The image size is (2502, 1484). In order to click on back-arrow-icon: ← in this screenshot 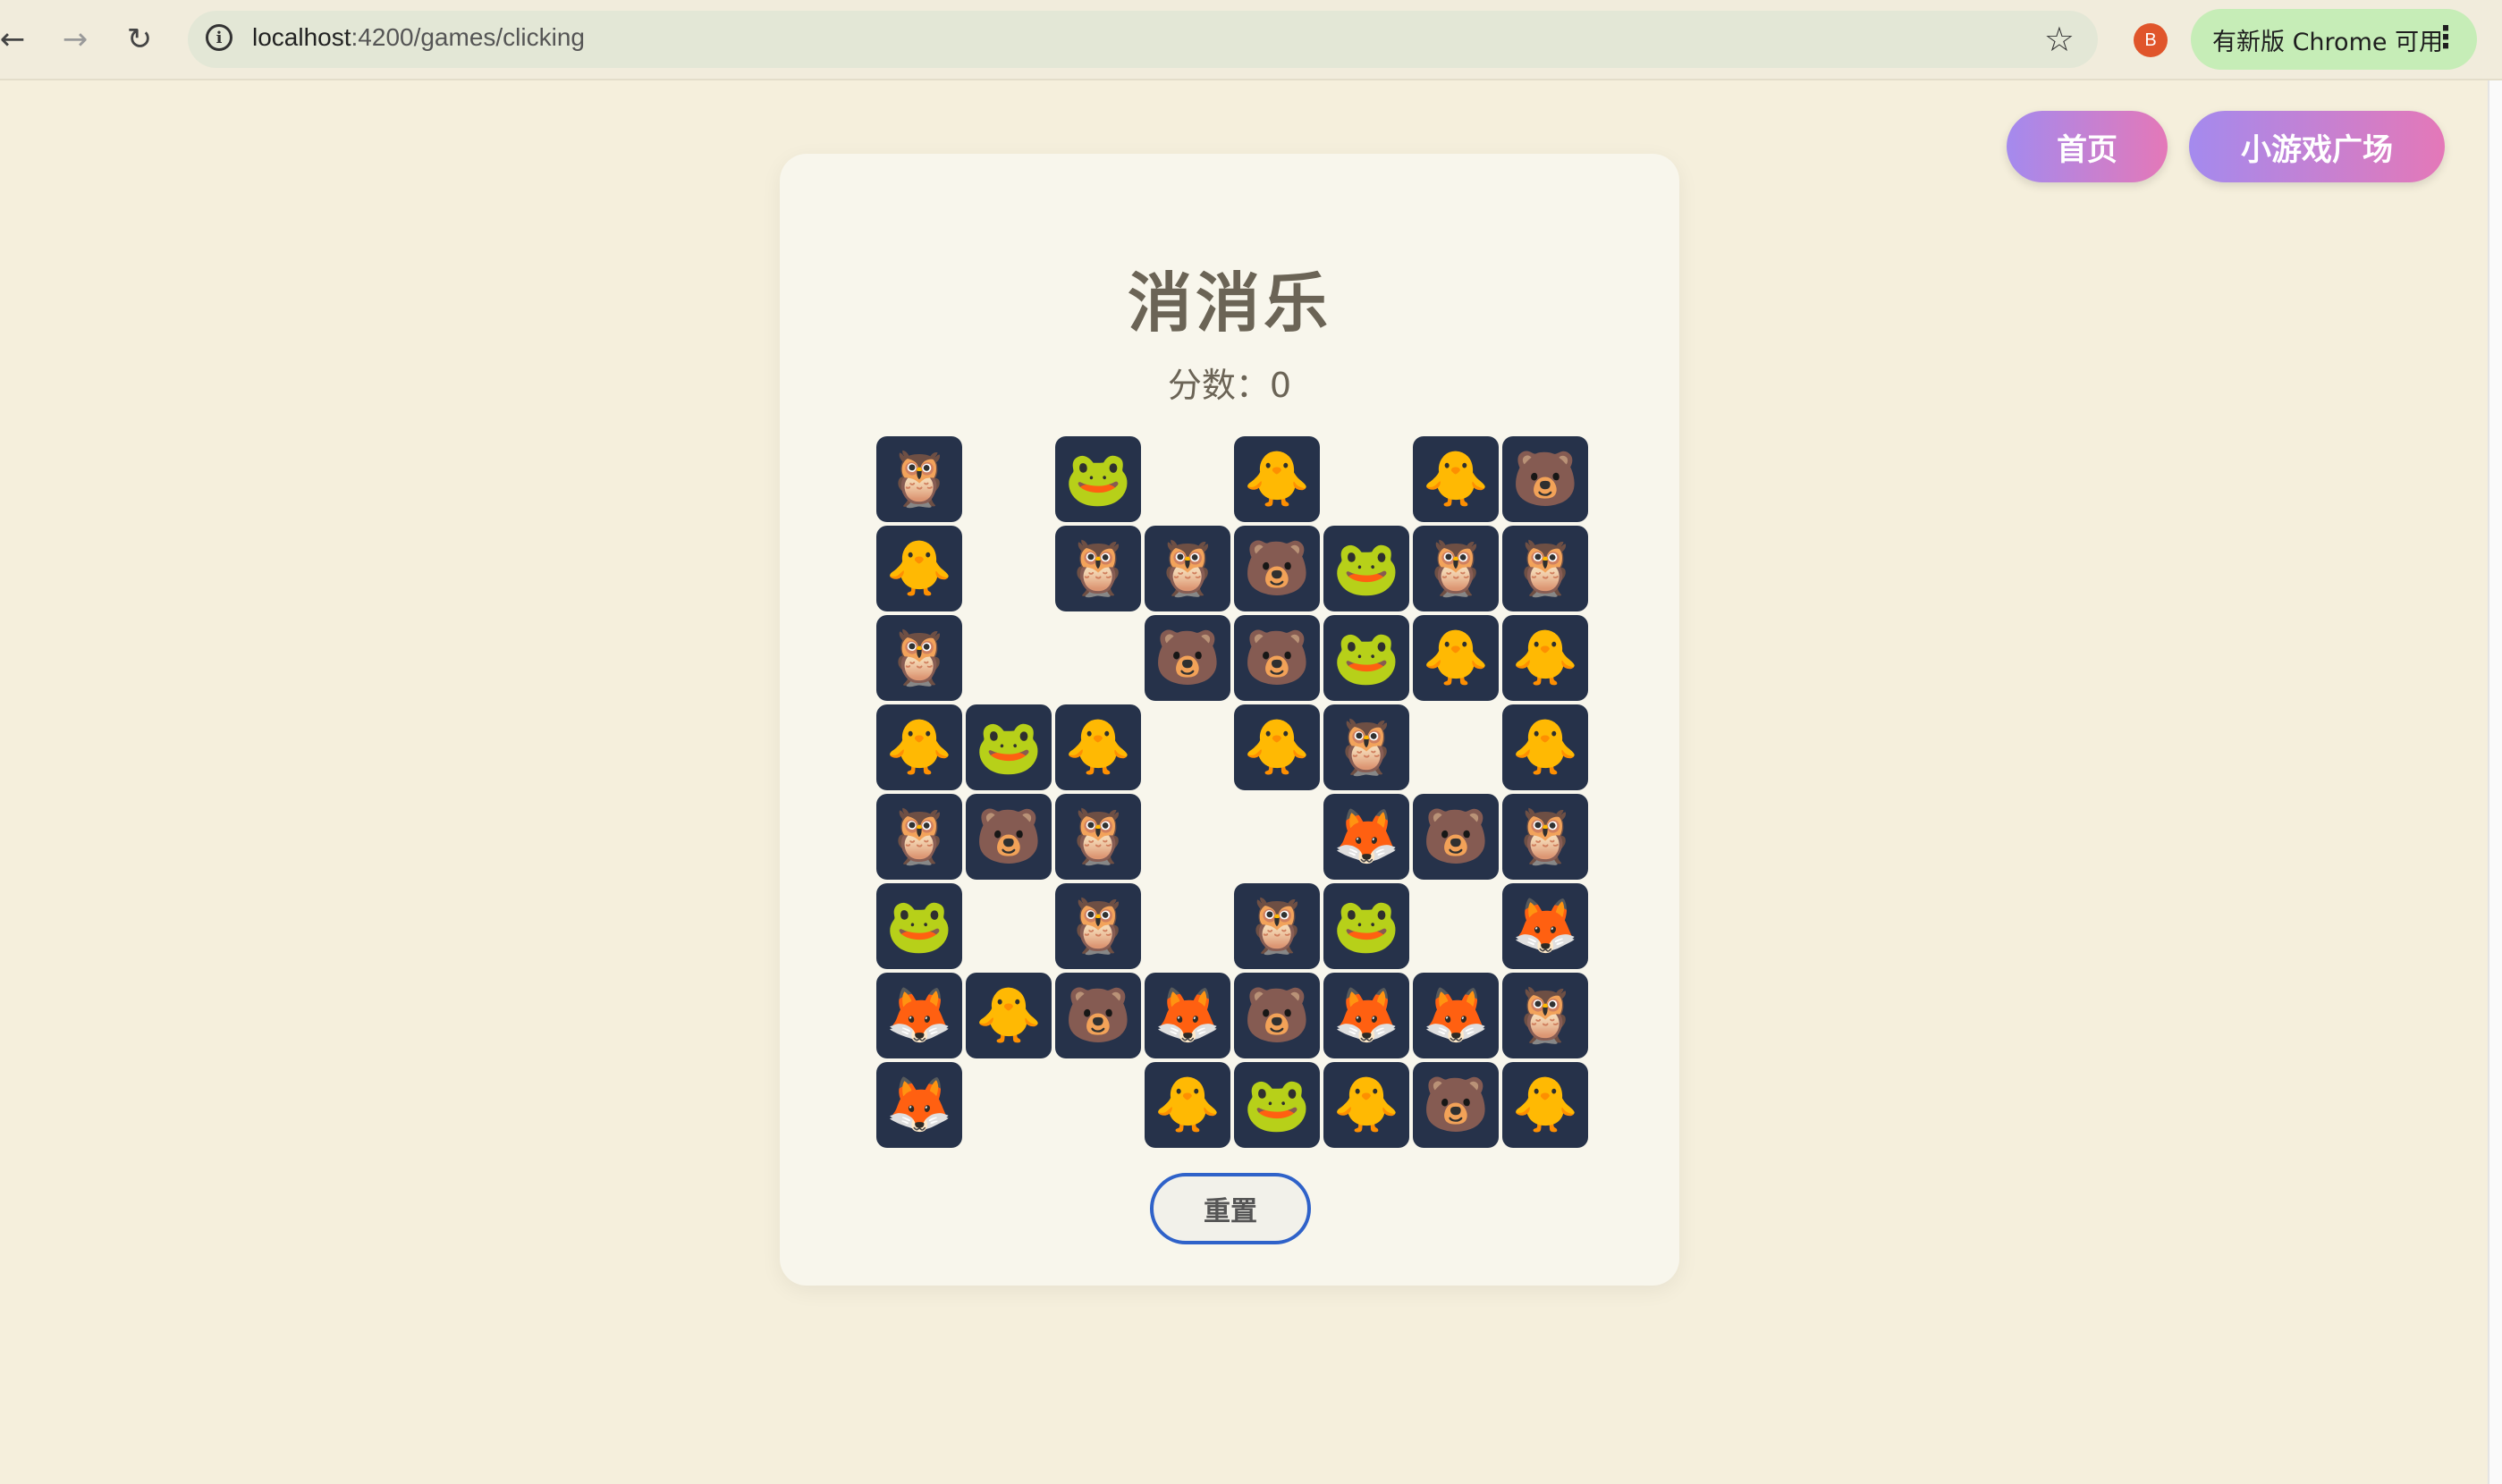, I will do `click(16, 39)`.